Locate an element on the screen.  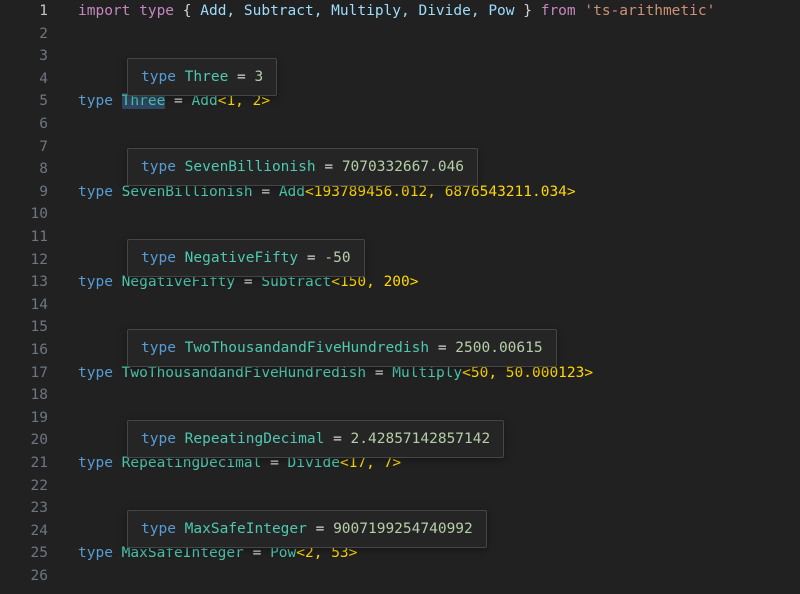
line-number: 15 is located at coordinates (39, 327).